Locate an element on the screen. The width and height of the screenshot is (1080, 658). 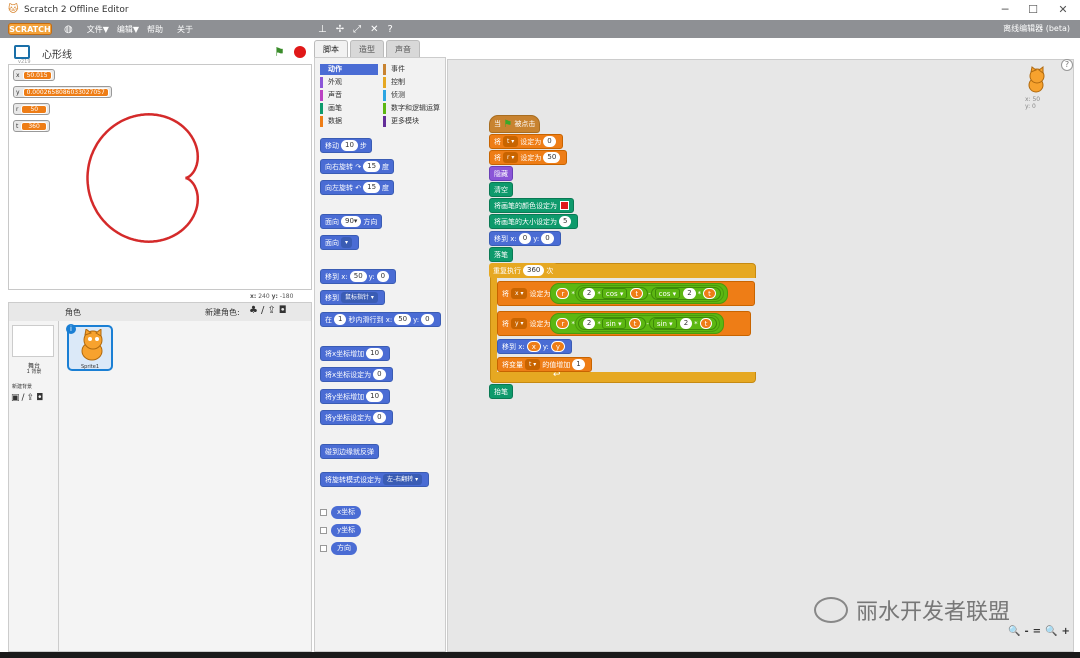
stop-icon is located at coordinates (300, 52).